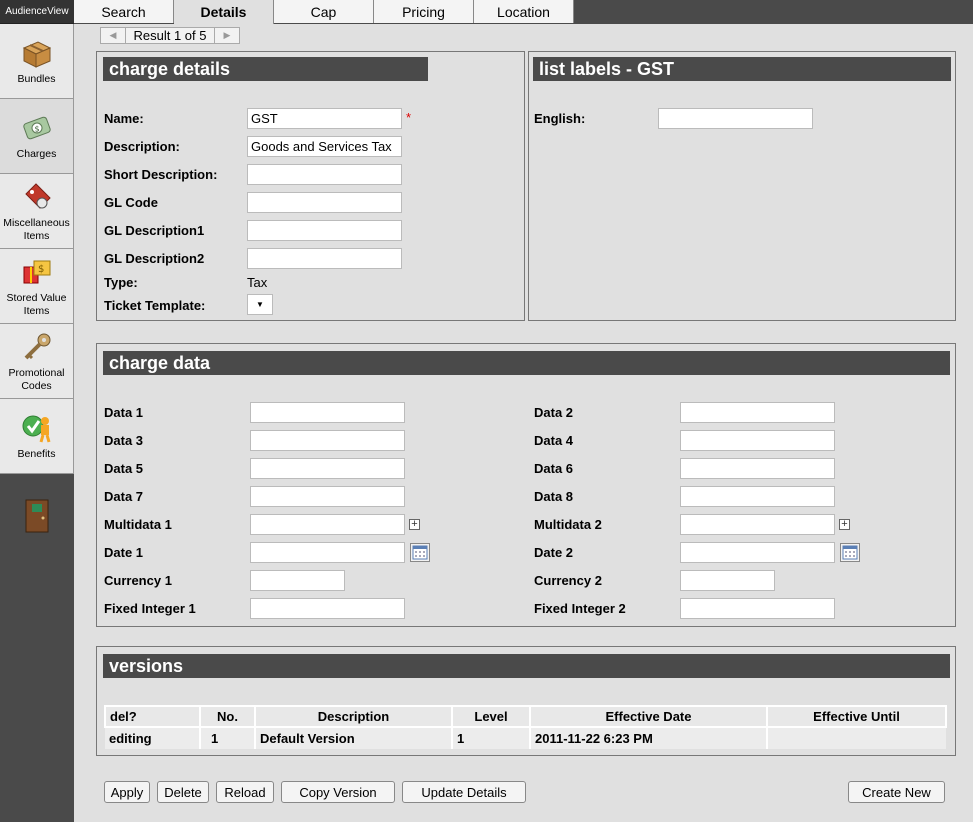 Image resolution: width=973 pixels, height=822 pixels. I want to click on multidata-2-field, so click(757, 524).